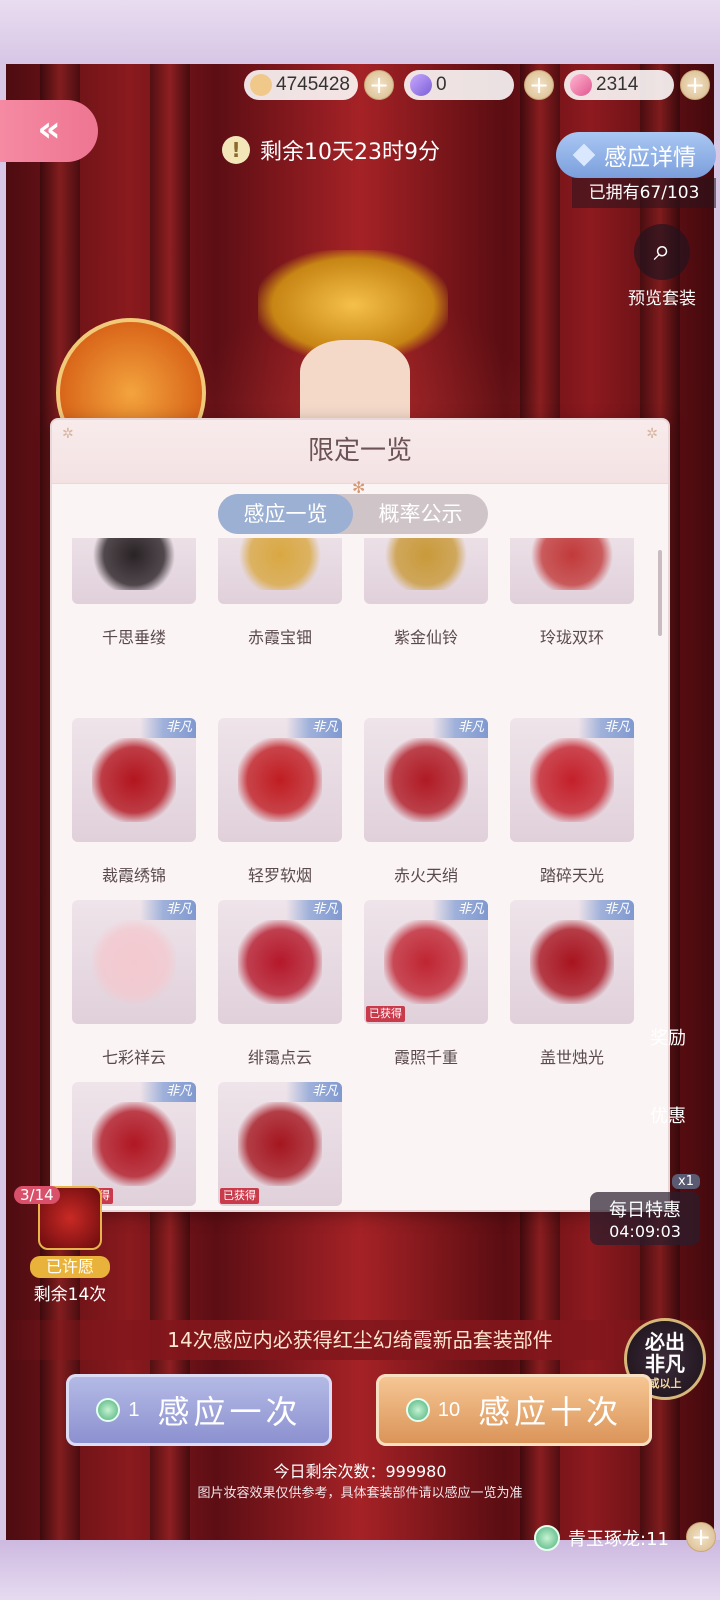 The image size is (720, 1600). I want to click on badge-line-2: 非凡, so click(665, 1364).